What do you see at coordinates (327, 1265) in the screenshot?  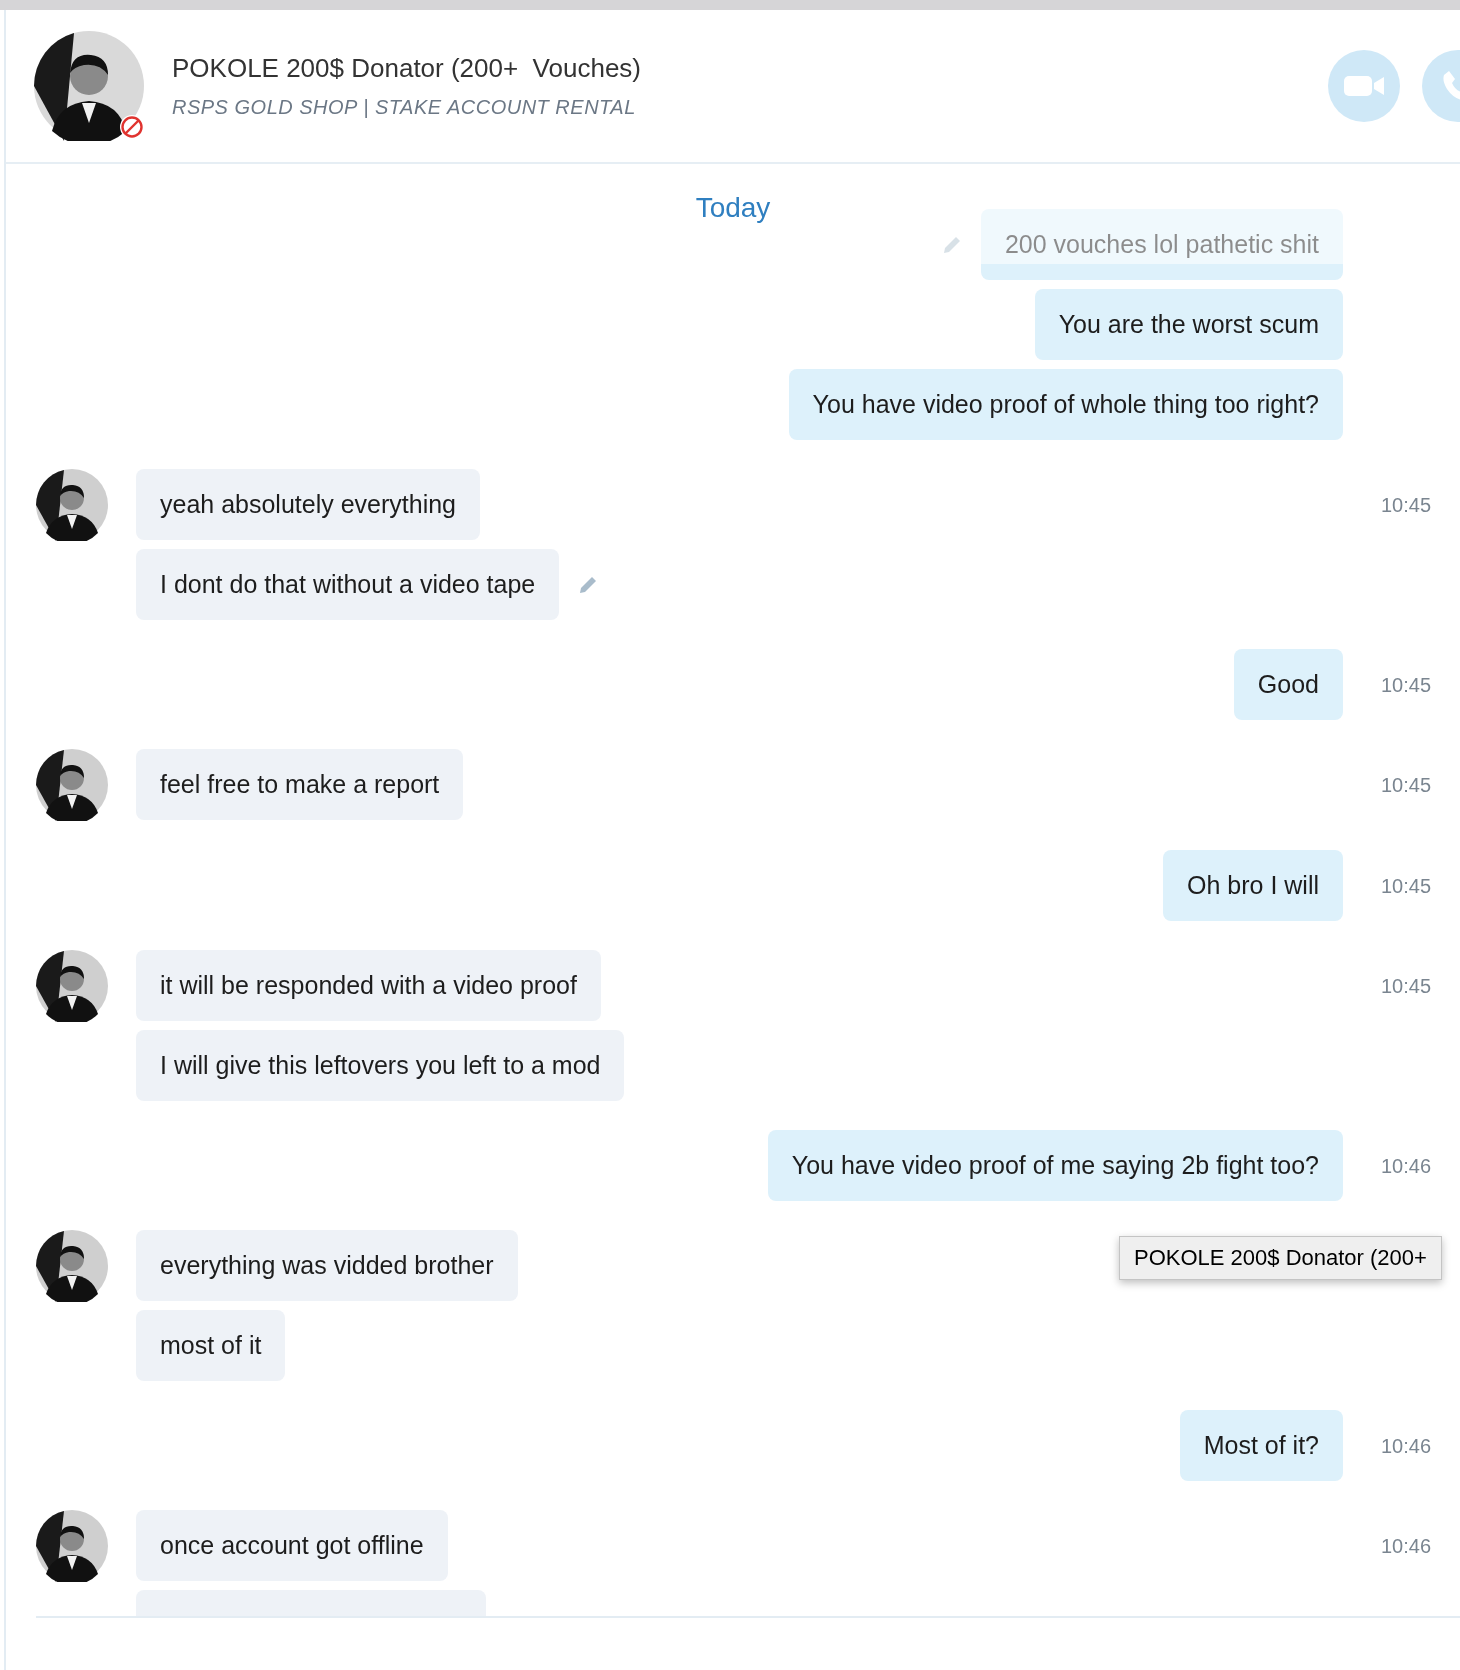 I see `message-bubble: everything was vidded brother` at bounding box center [327, 1265].